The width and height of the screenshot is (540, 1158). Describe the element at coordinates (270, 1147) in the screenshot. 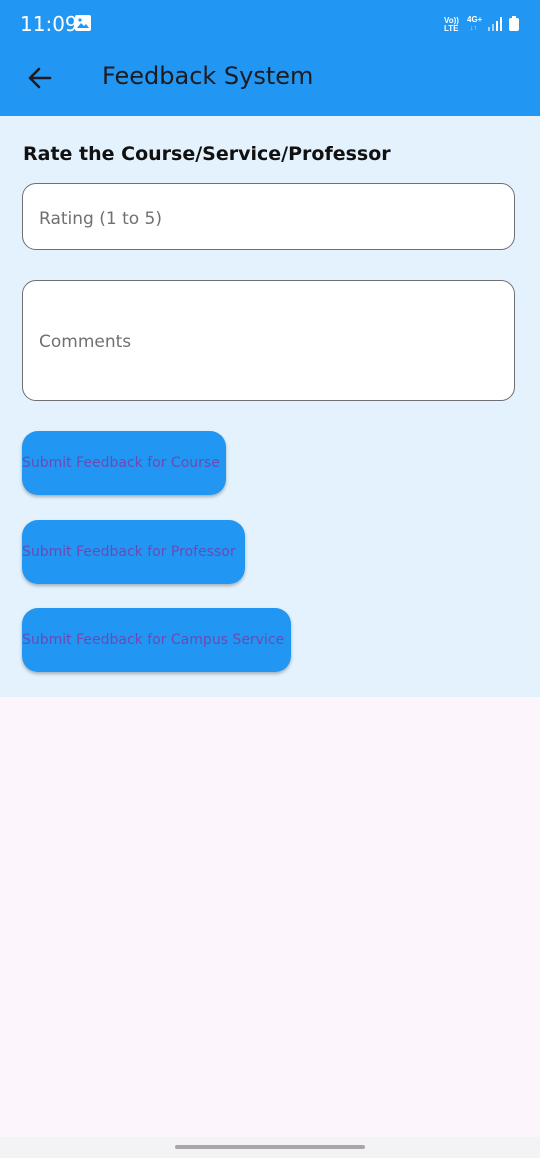

I see `home-indicator` at that location.